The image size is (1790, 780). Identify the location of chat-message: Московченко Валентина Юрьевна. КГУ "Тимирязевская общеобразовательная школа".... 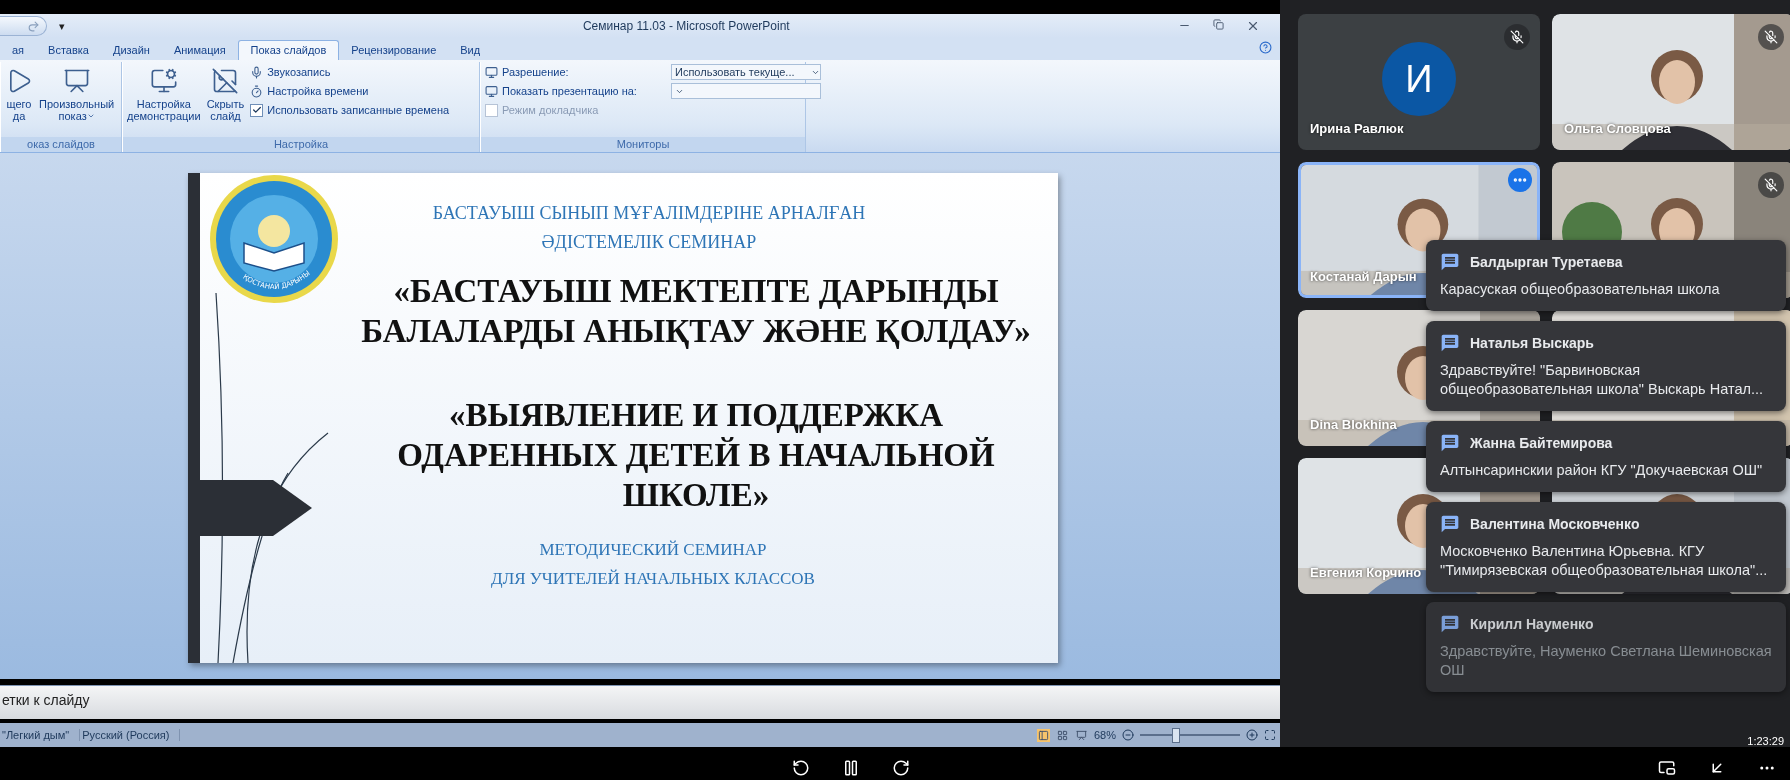
(1604, 561).